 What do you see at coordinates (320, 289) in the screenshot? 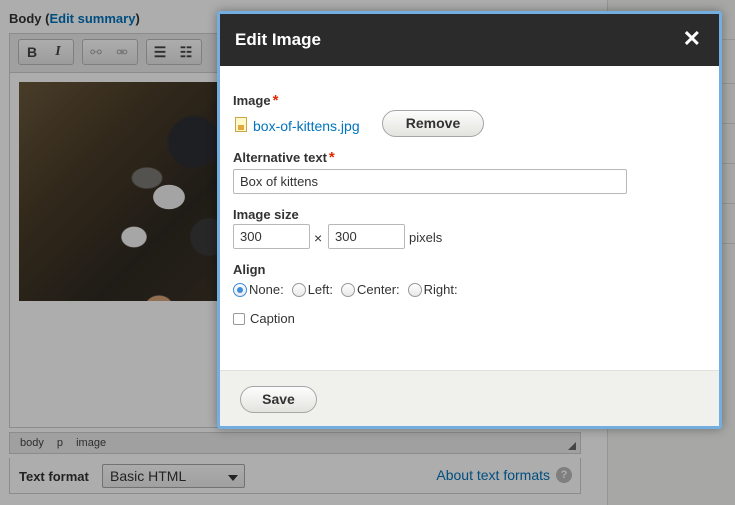
I see `align-left-label: Left:` at bounding box center [320, 289].